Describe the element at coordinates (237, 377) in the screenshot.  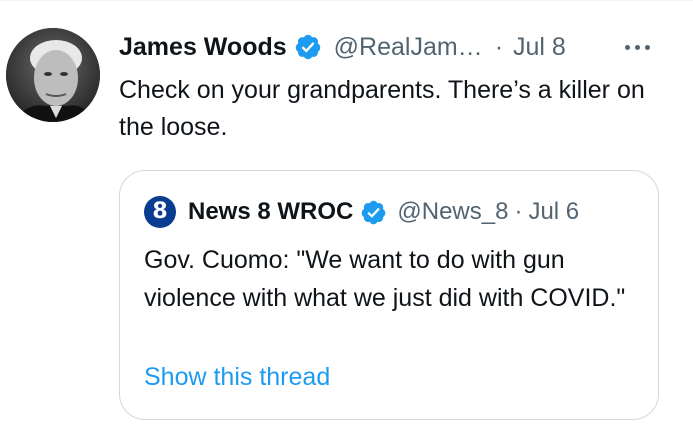
I see `show-thread-link: Show this thread` at that location.